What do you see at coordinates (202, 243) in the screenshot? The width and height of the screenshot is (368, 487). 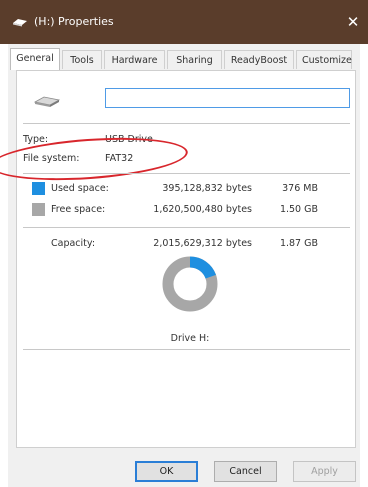 I see `capacity-bytes: 2,015,629,312 bytes` at bounding box center [202, 243].